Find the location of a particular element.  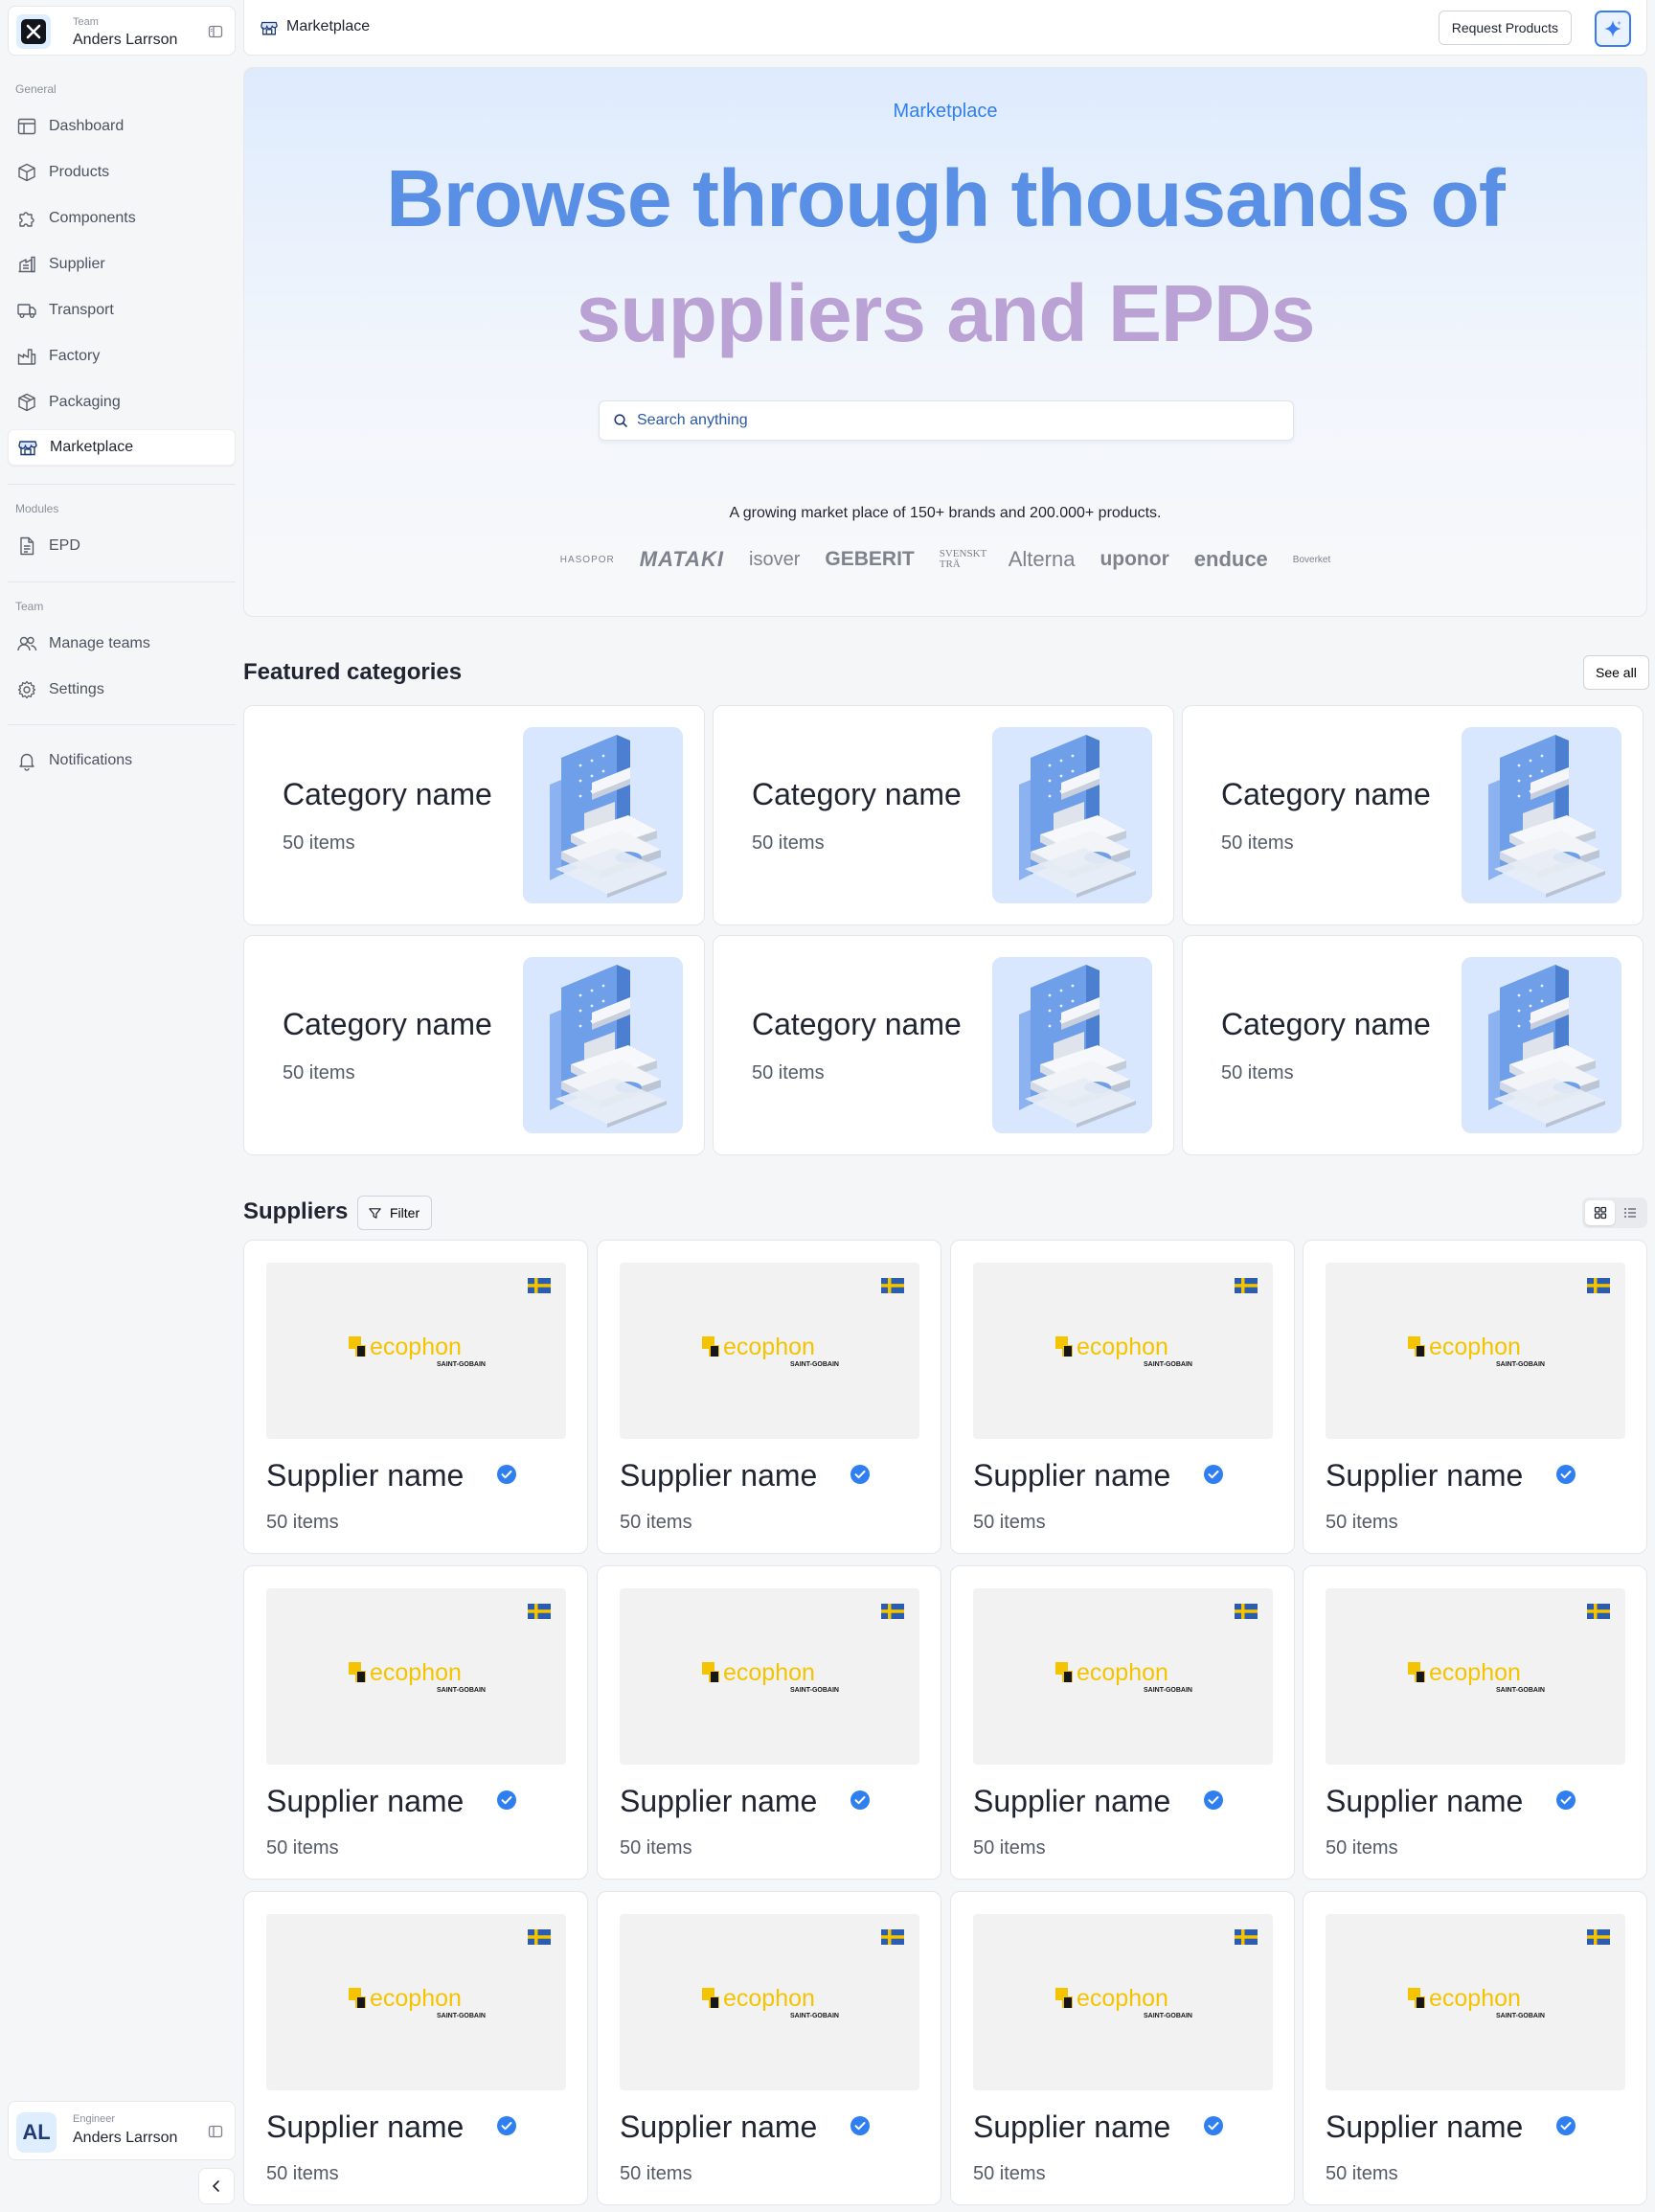

category-count: 50 items is located at coordinates (319, 1072).